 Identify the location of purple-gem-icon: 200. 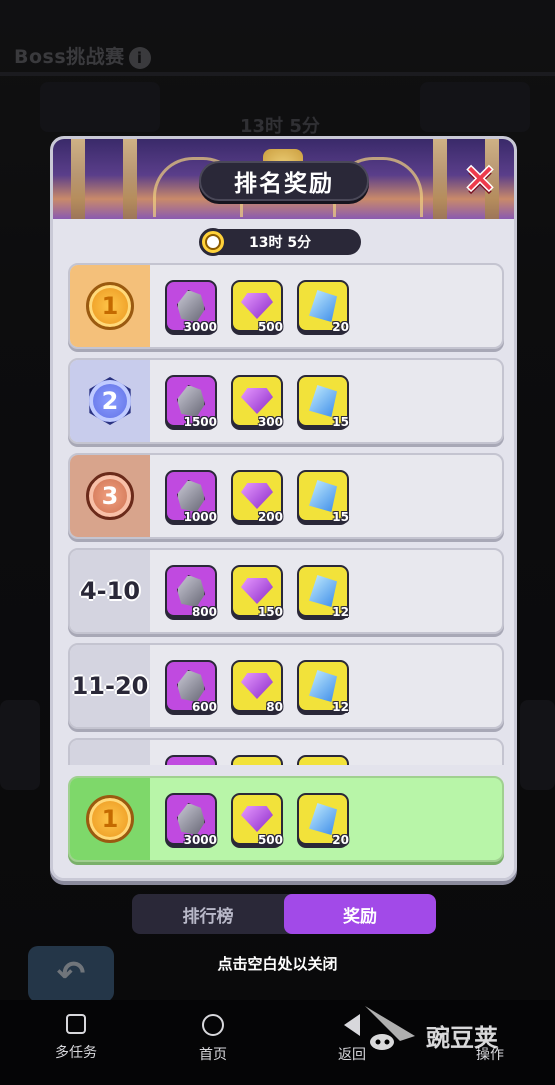
(257, 497).